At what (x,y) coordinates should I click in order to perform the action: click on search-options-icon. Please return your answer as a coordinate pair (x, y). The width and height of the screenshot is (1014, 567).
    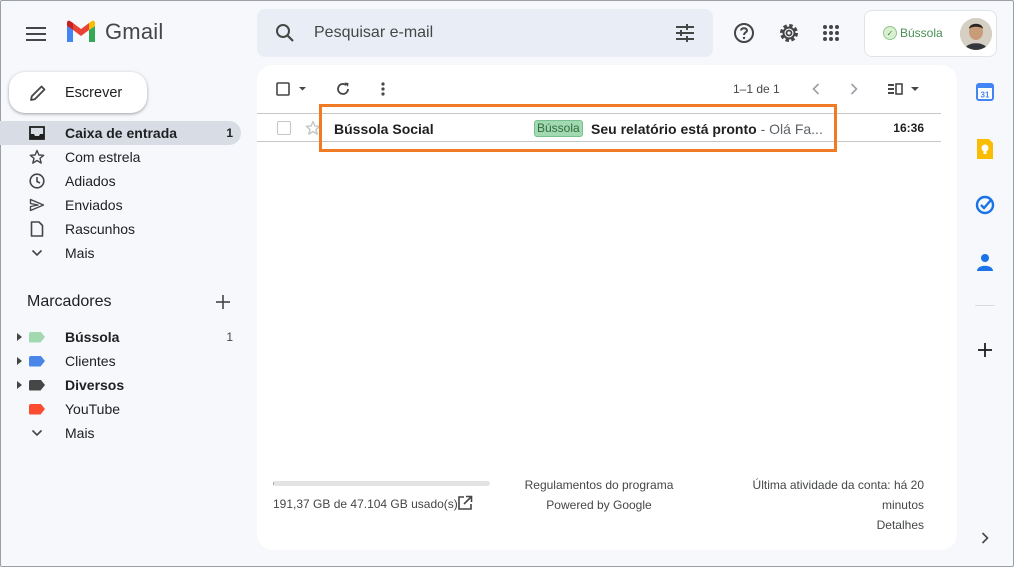
    Looking at the image, I should click on (685, 33).